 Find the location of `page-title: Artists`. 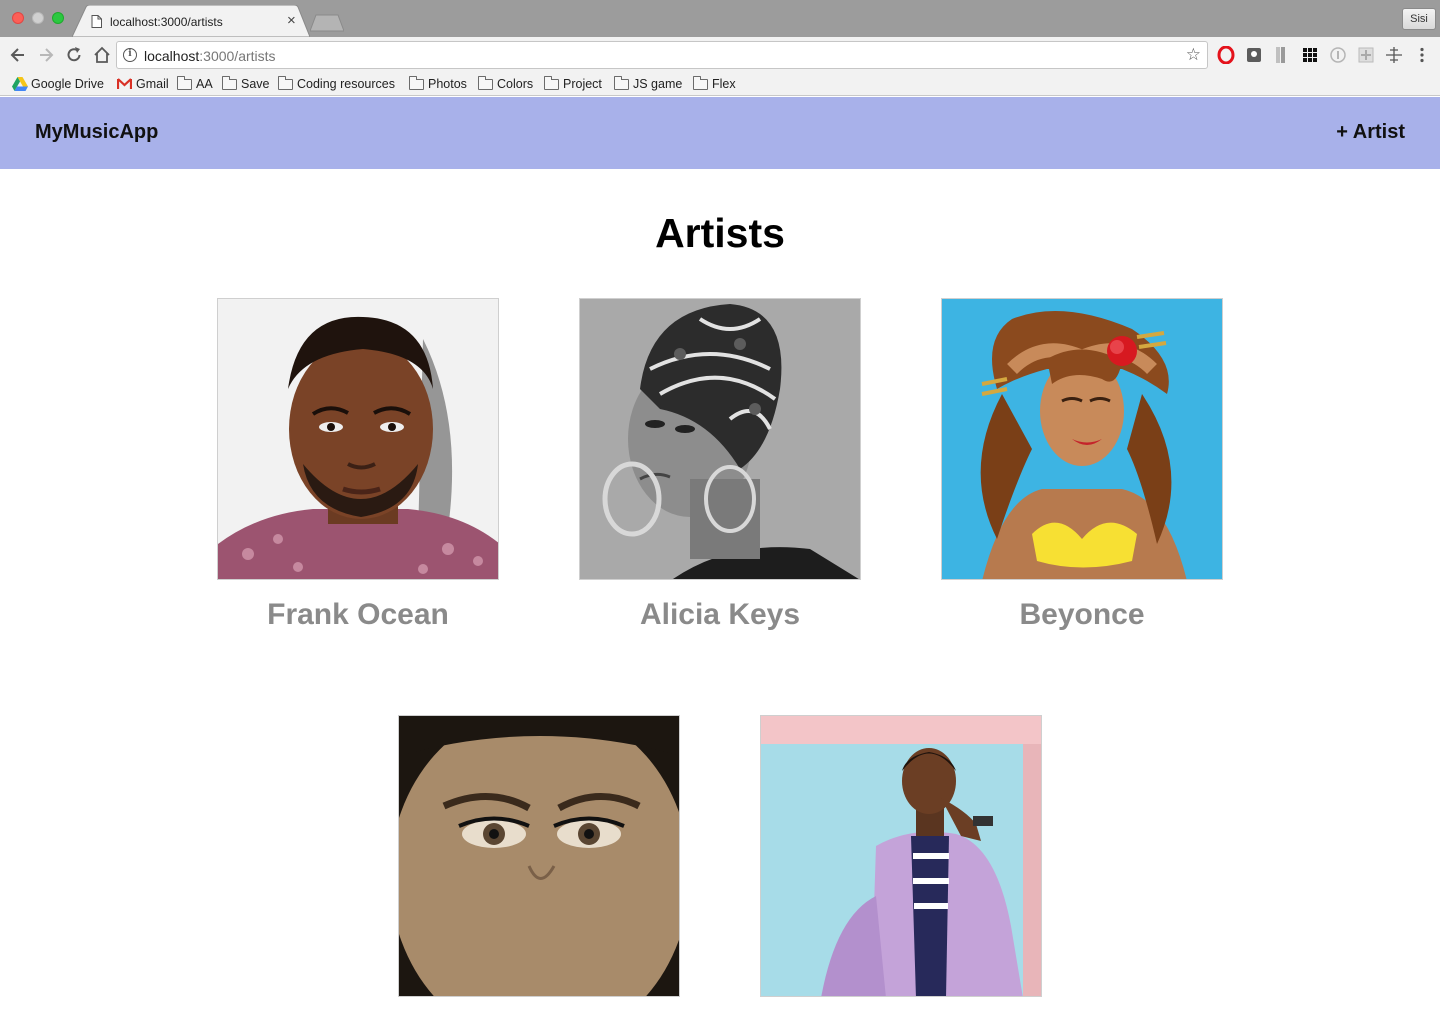

page-title: Artists is located at coordinates (720, 233).